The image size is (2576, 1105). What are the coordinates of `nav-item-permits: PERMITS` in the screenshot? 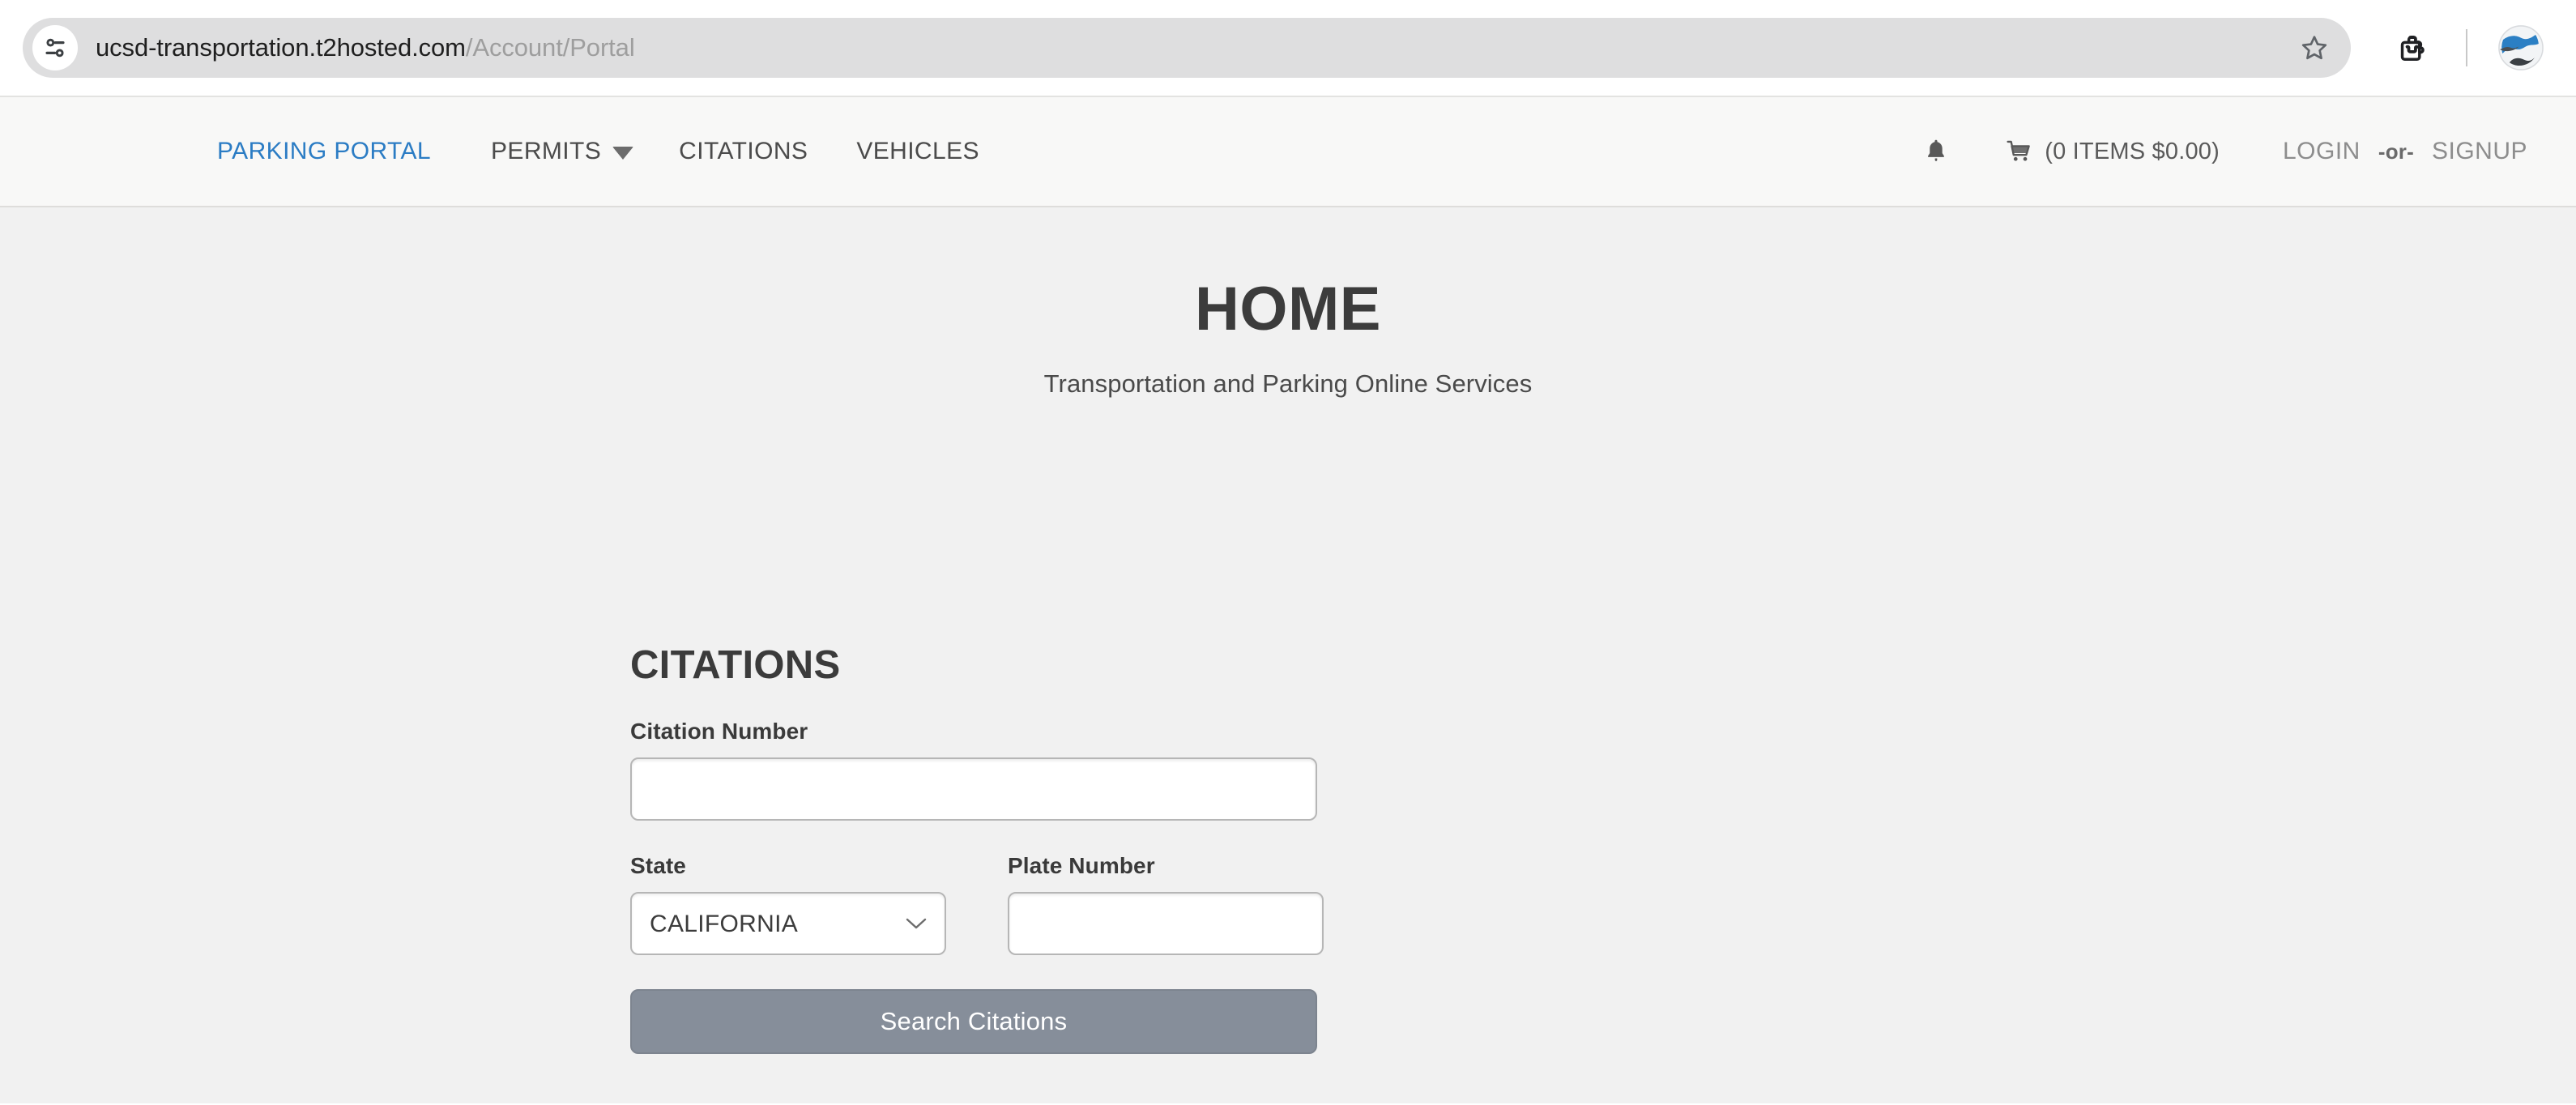 It's located at (561, 151).